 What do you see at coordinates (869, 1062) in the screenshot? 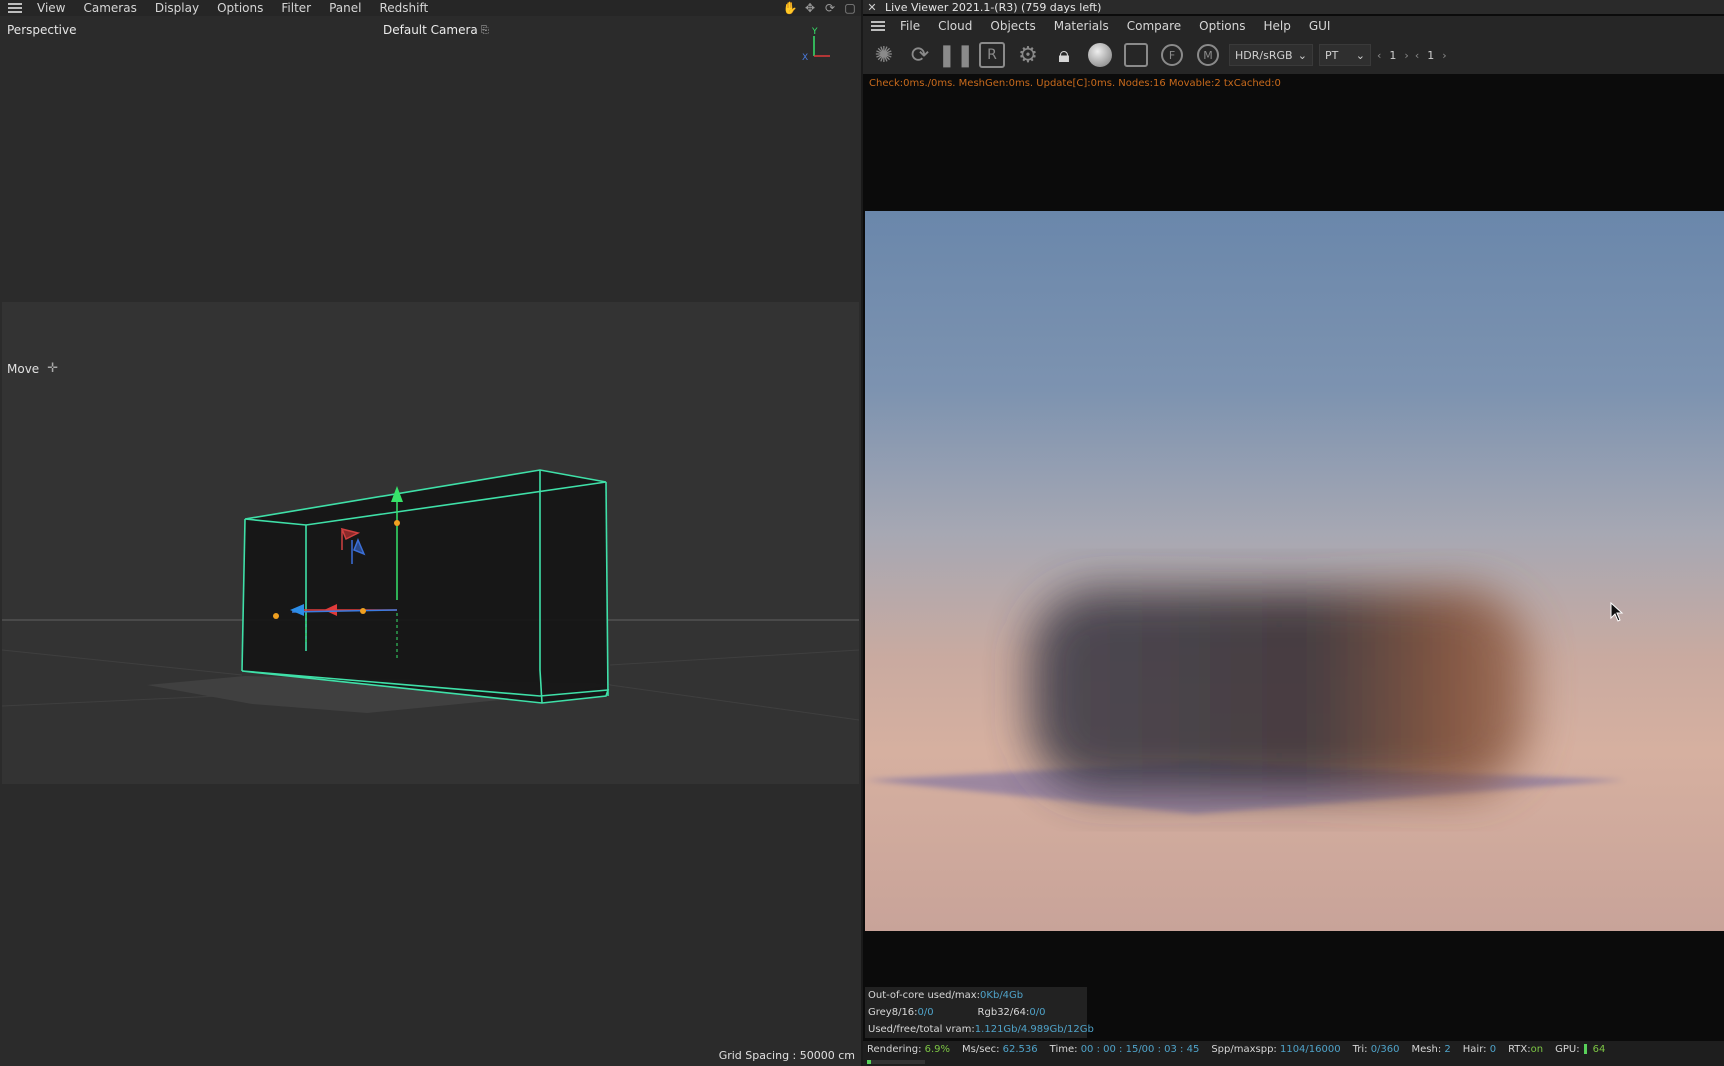
I see `render-progress-fill` at bounding box center [869, 1062].